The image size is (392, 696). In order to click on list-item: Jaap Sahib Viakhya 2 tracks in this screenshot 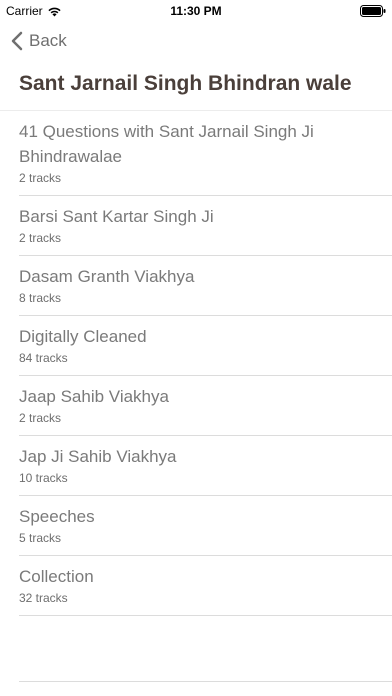, I will do `click(205, 406)`.